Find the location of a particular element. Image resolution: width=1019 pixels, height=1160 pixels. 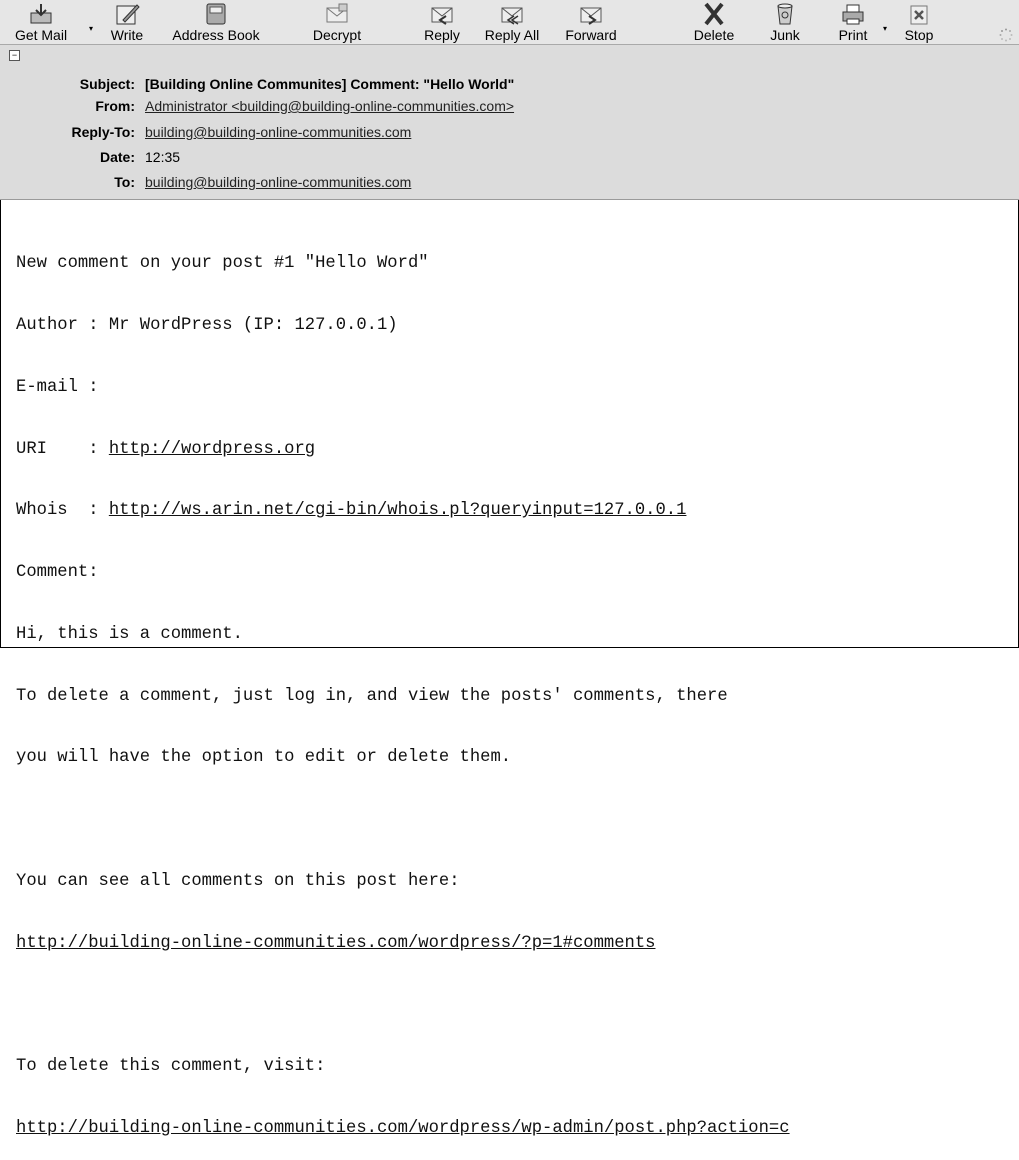

write-button: Write is located at coordinates (127, 22).